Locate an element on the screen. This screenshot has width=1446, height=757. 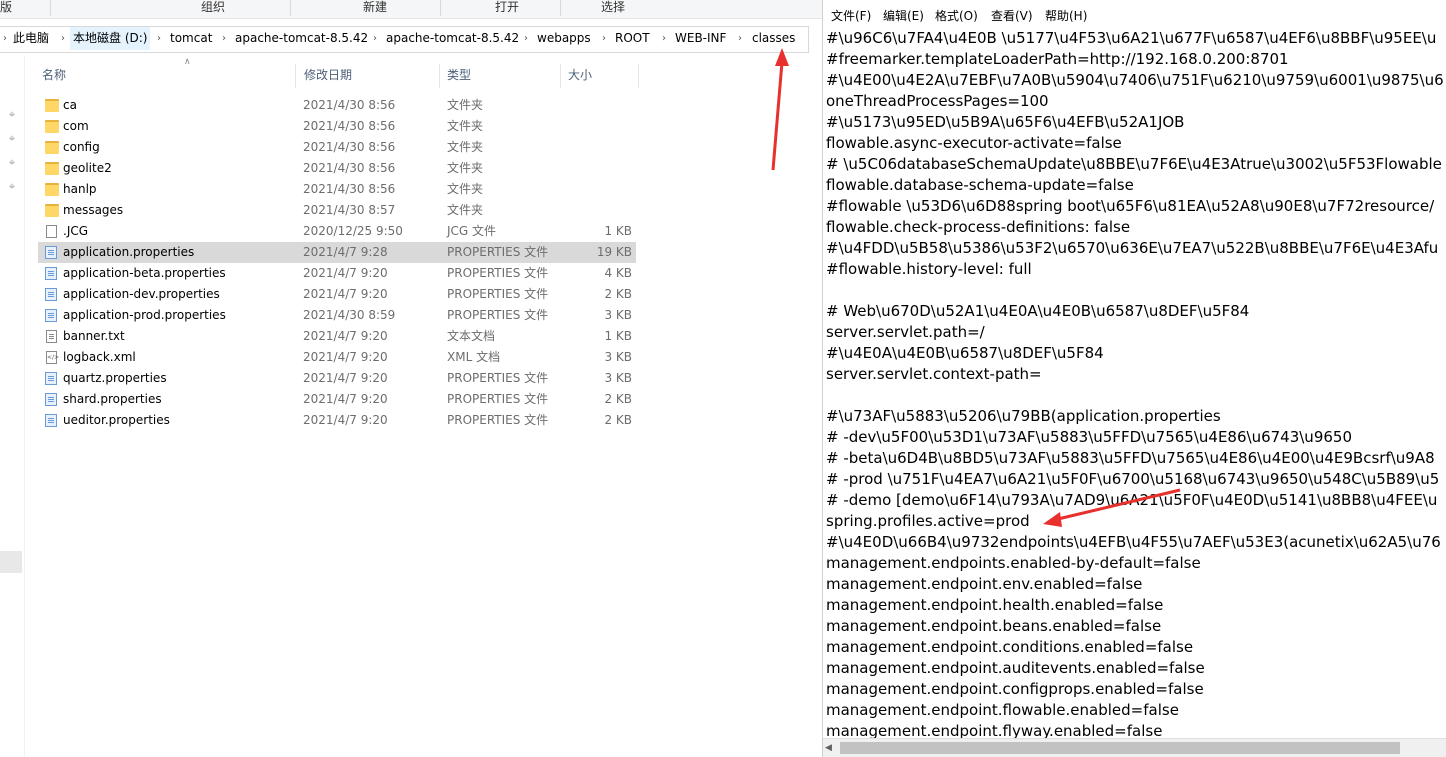
file-name: ca is located at coordinates (70, 105).